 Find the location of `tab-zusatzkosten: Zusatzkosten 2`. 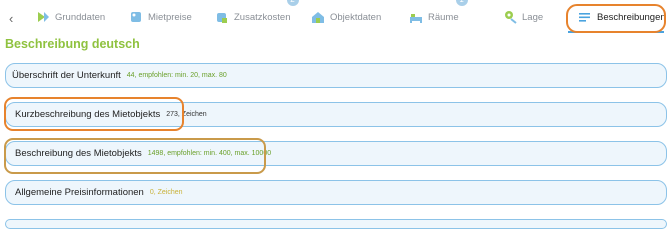

tab-zusatzkosten: Zusatzkosten 2 is located at coordinates (256, 17).